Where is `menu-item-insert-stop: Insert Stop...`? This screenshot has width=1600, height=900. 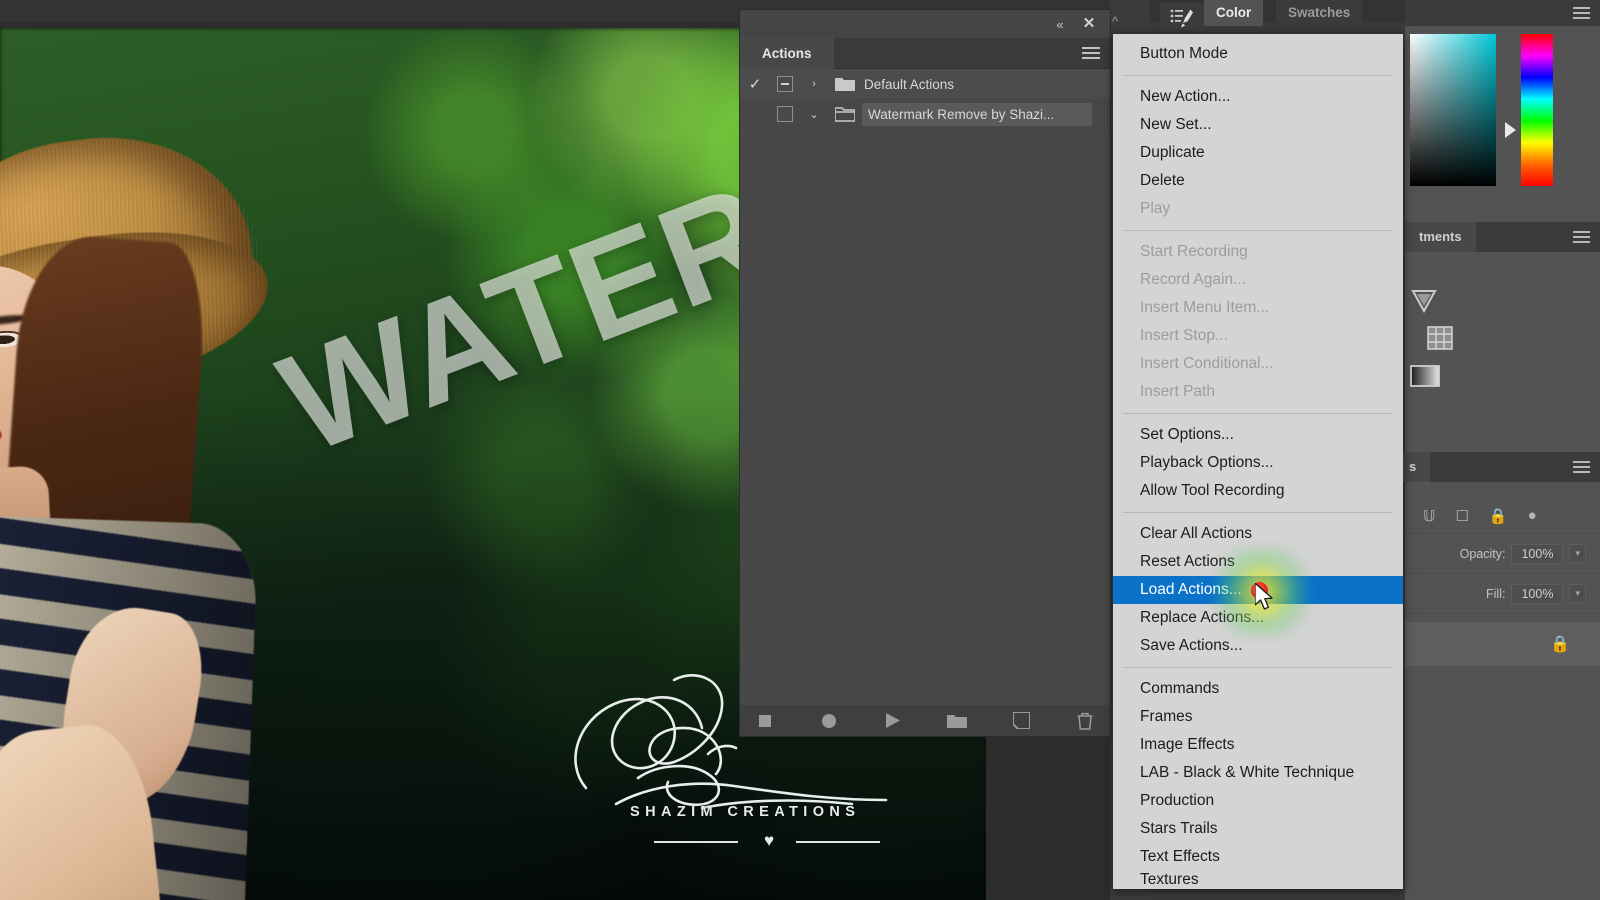
menu-item-insert-stop: Insert Stop... is located at coordinates (1184, 335).